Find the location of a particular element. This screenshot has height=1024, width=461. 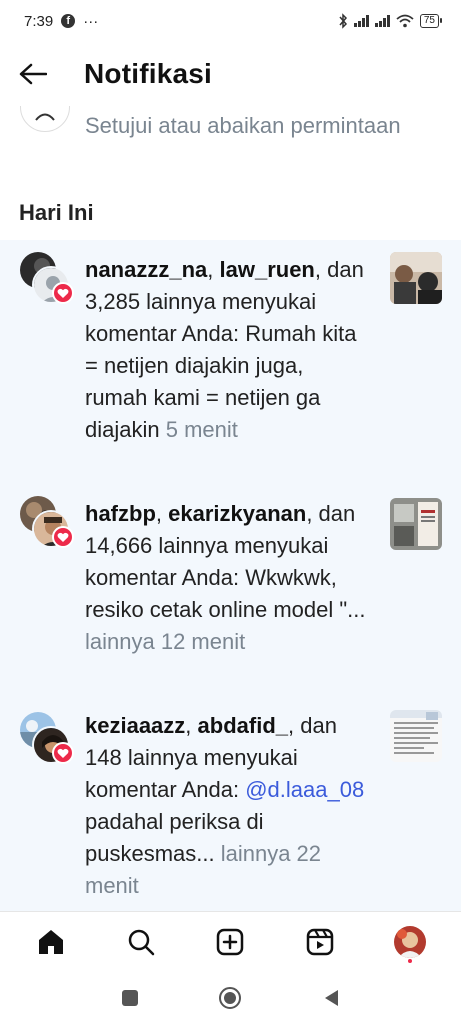

bottom-navigation is located at coordinates (230, 941).